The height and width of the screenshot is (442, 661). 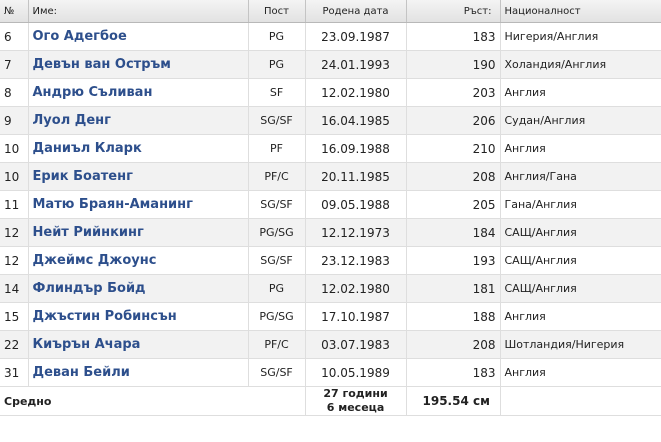 I want to click on player-name-cell: Ерик Боатенг, so click(x=138, y=176).